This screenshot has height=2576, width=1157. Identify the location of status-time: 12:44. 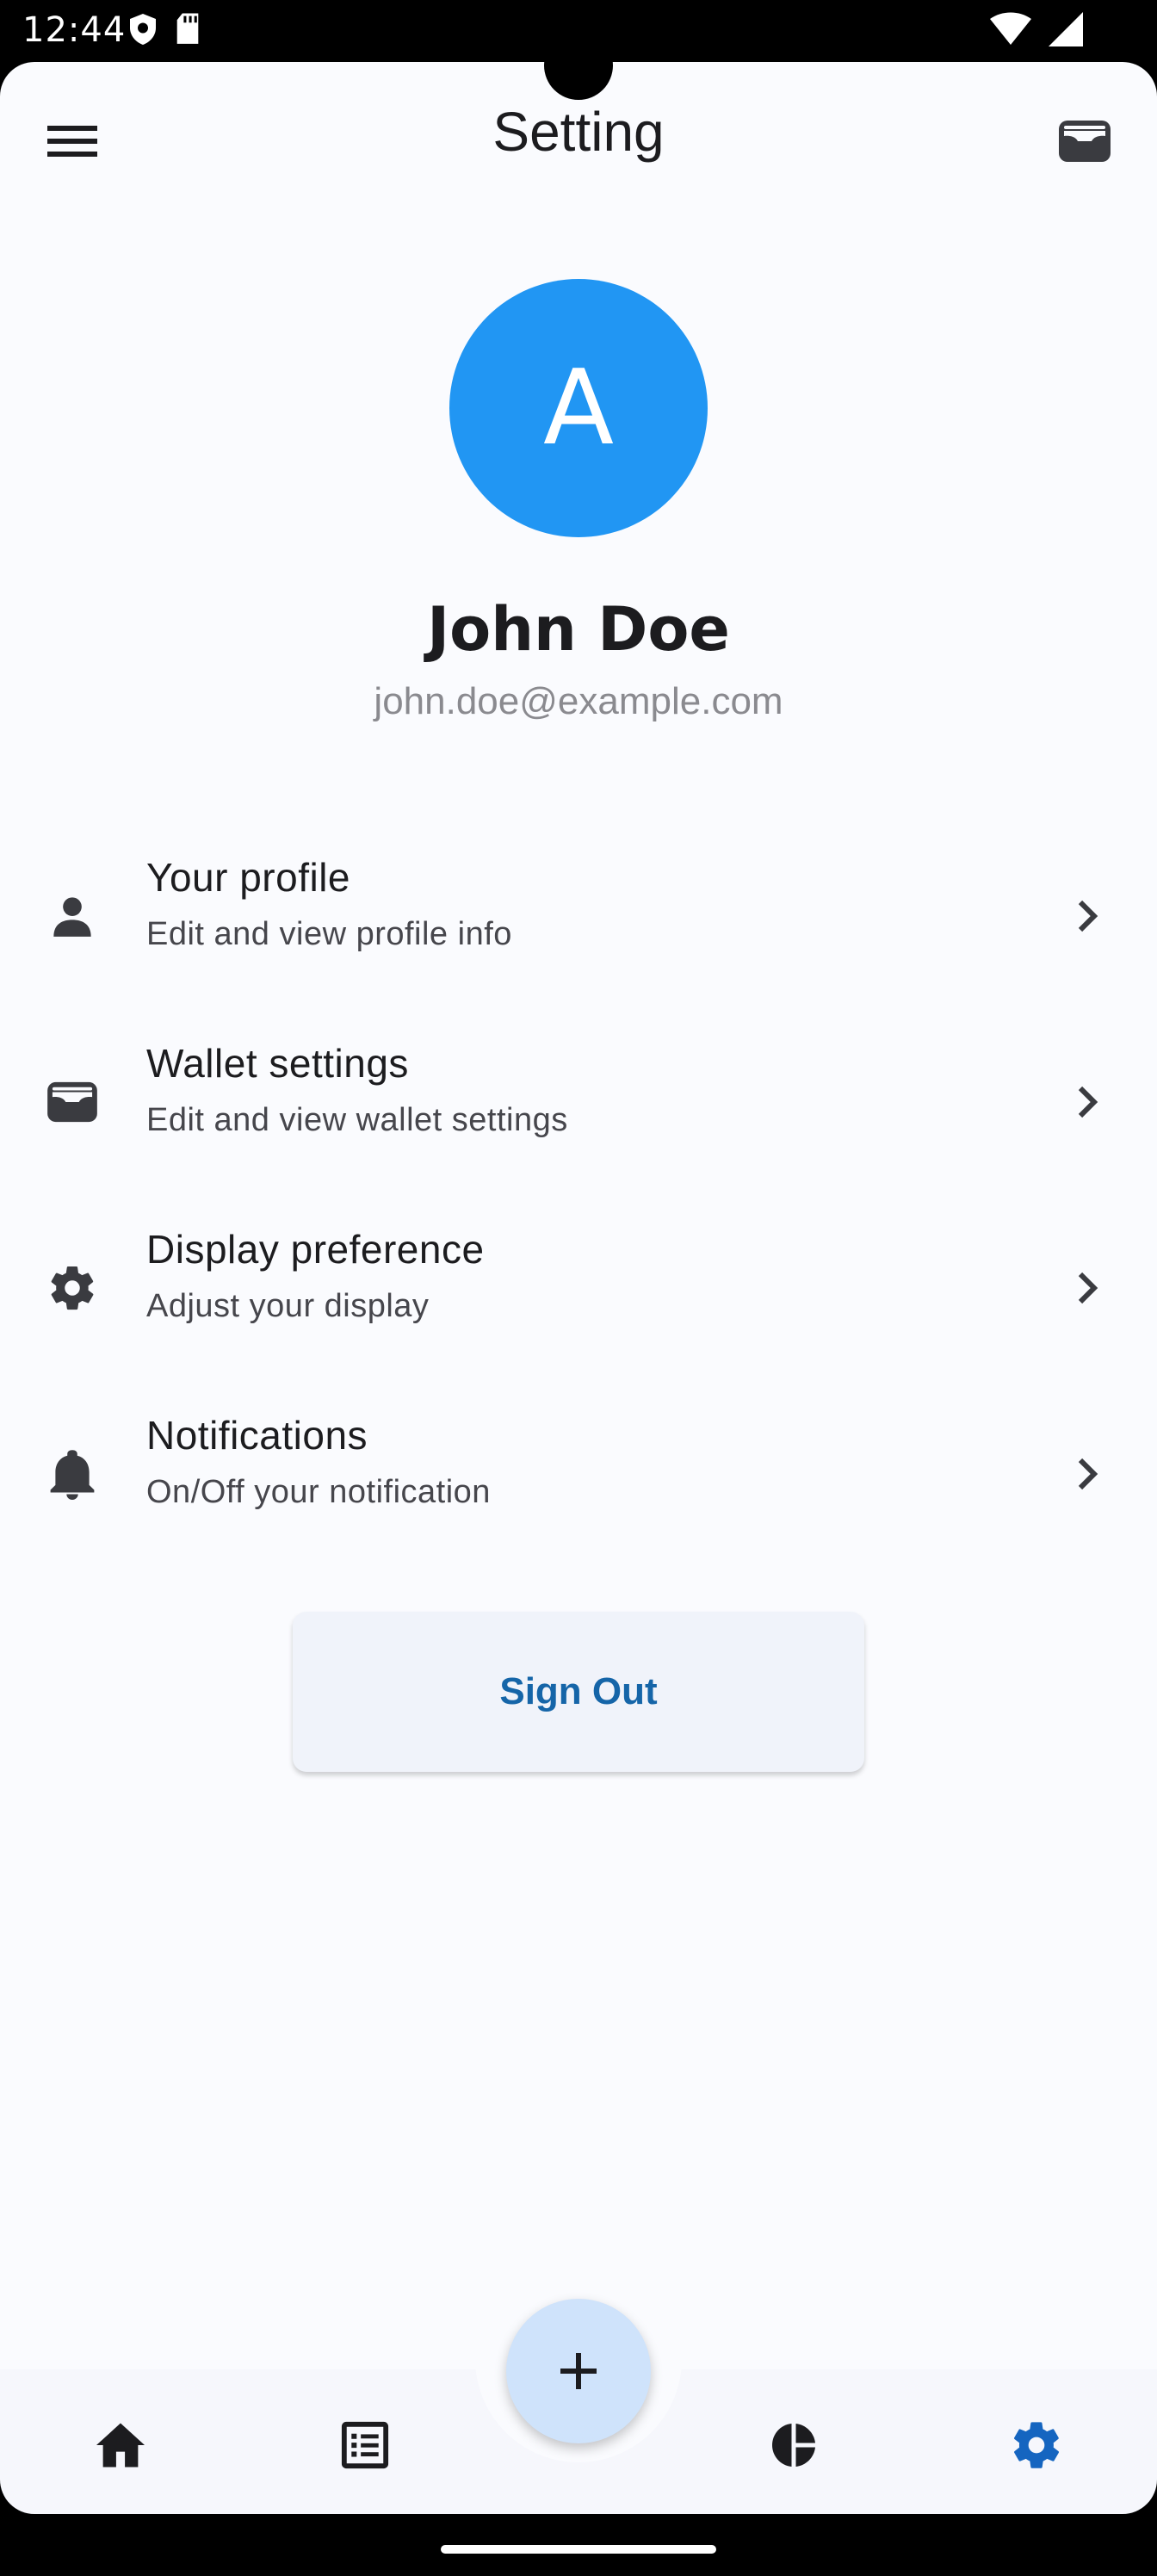
(74, 30).